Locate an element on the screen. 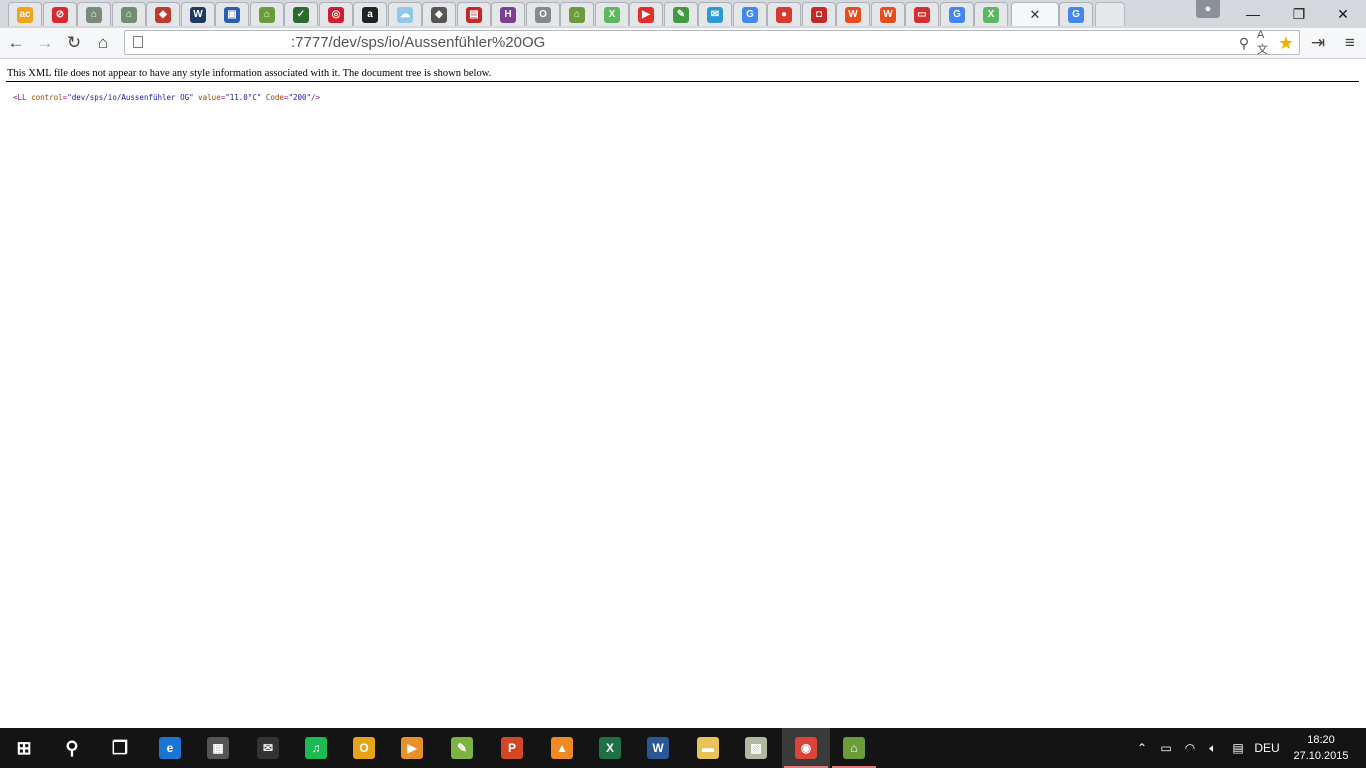 The height and width of the screenshot is (768, 1366). amazon-favicon: a is located at coordinates (370, 14).